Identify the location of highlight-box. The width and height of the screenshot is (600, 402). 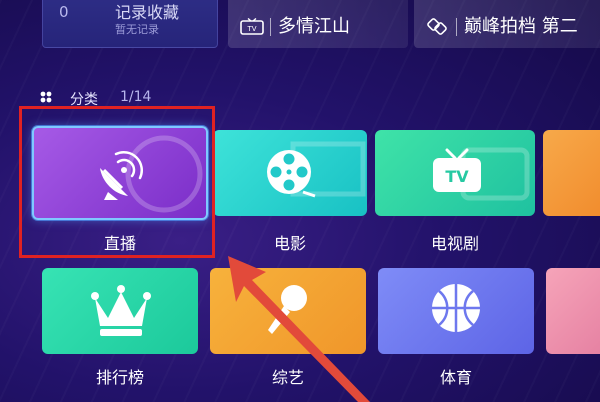
(117, 182).